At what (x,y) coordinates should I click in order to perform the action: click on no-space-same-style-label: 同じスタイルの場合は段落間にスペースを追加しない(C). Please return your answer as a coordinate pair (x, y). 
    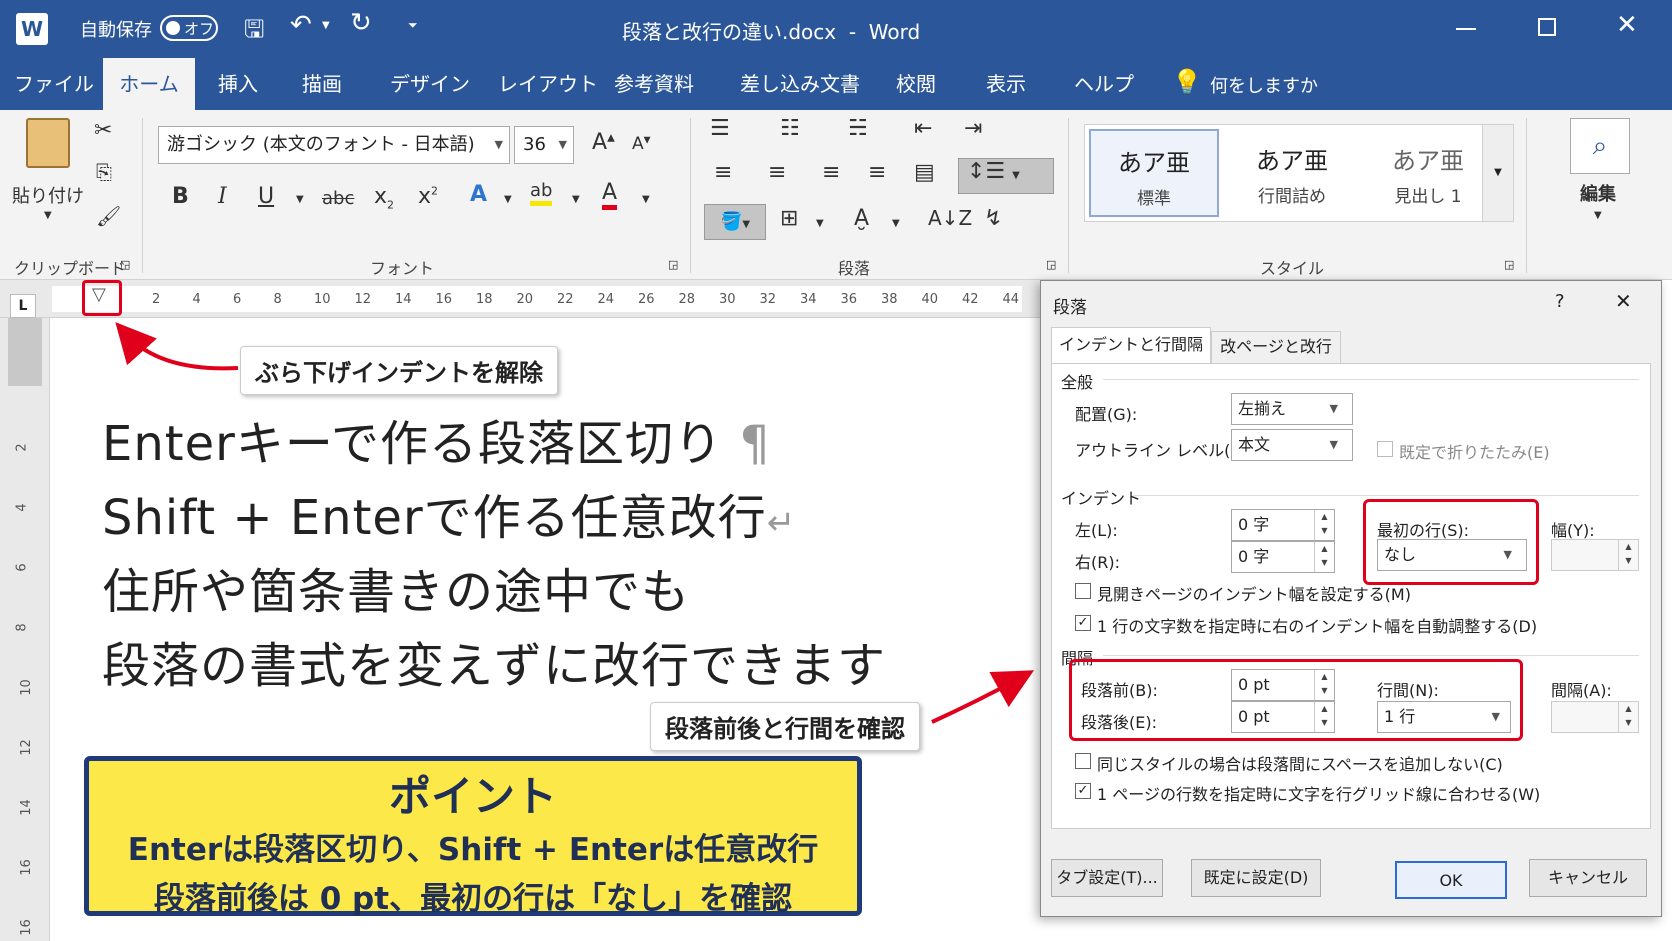
    Looking at the image, I should click on (1300, 764).